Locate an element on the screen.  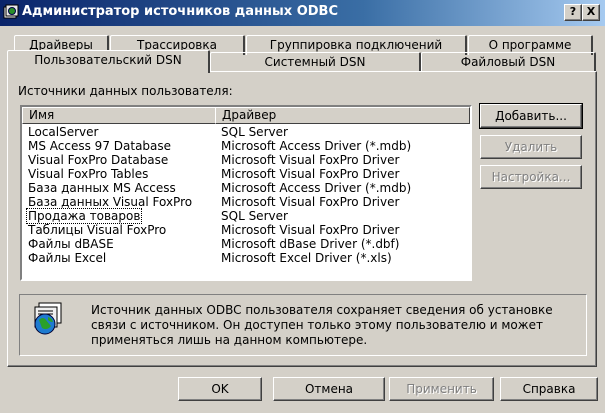
ok-button: OK is located at coordinates (220, 389).